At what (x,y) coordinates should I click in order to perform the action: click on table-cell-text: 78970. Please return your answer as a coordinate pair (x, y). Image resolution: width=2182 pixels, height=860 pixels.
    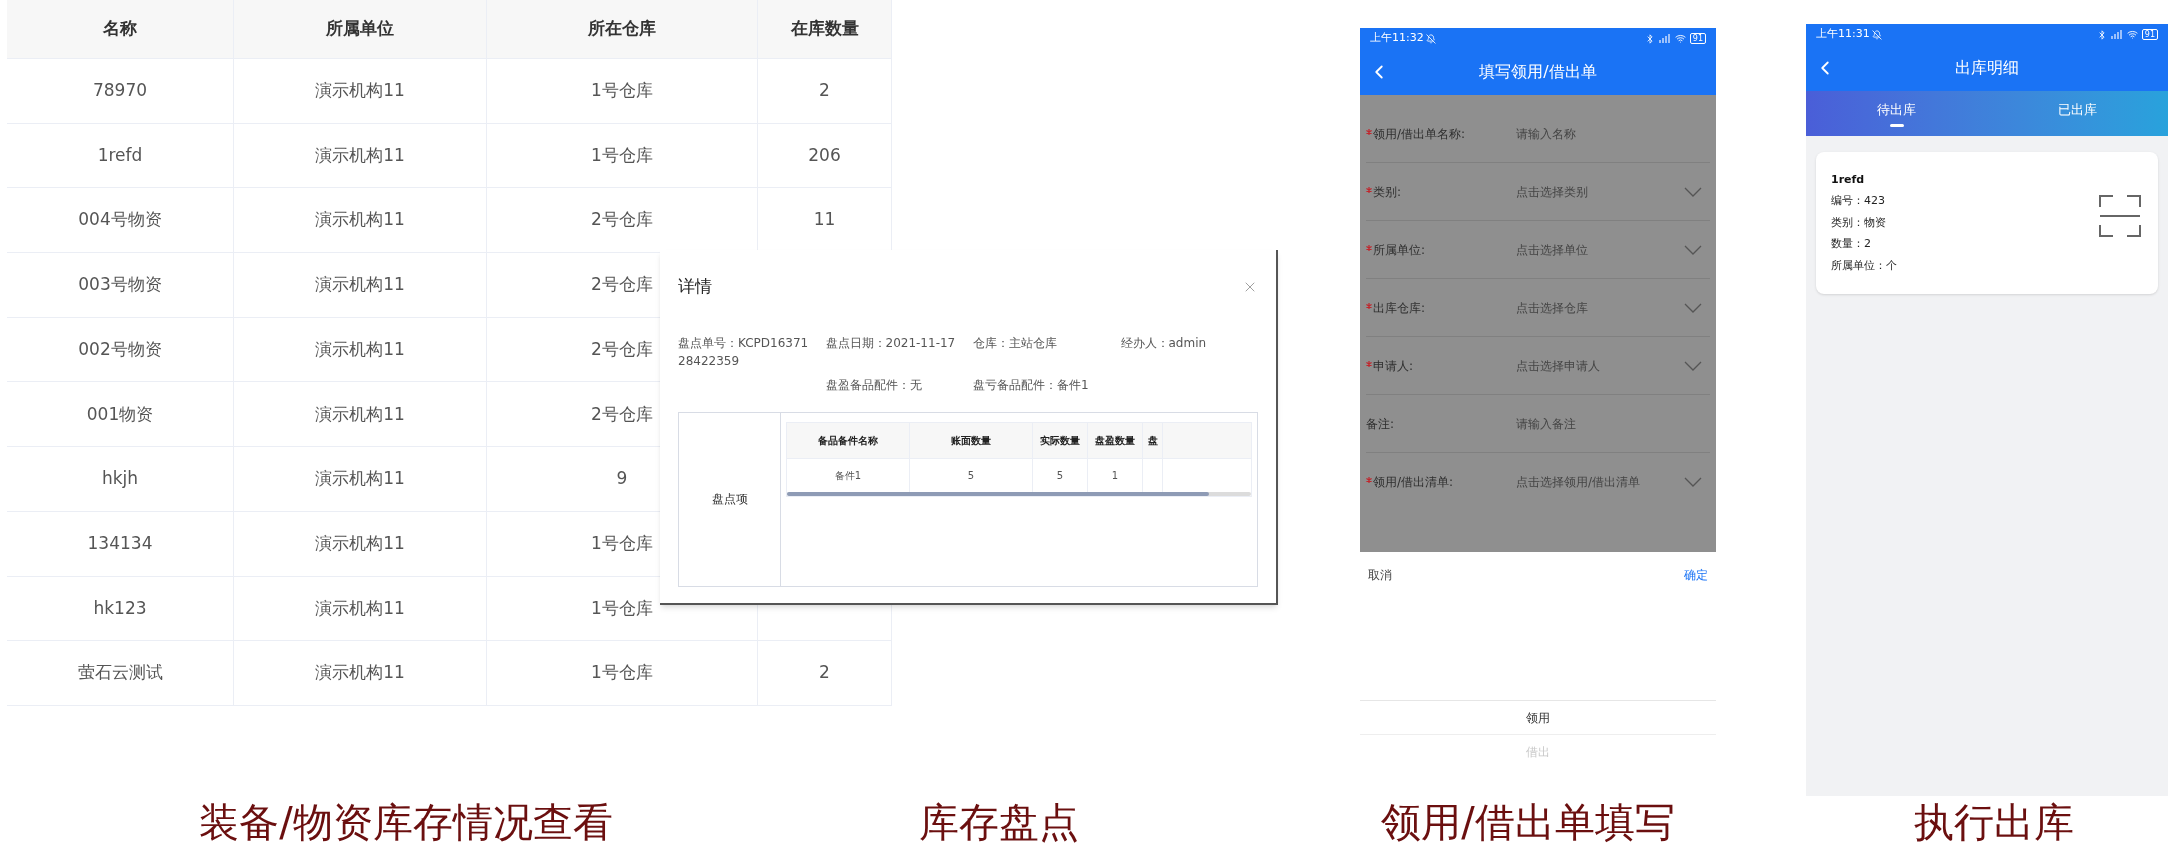
    Looking at the image, I should click on (120, 91).